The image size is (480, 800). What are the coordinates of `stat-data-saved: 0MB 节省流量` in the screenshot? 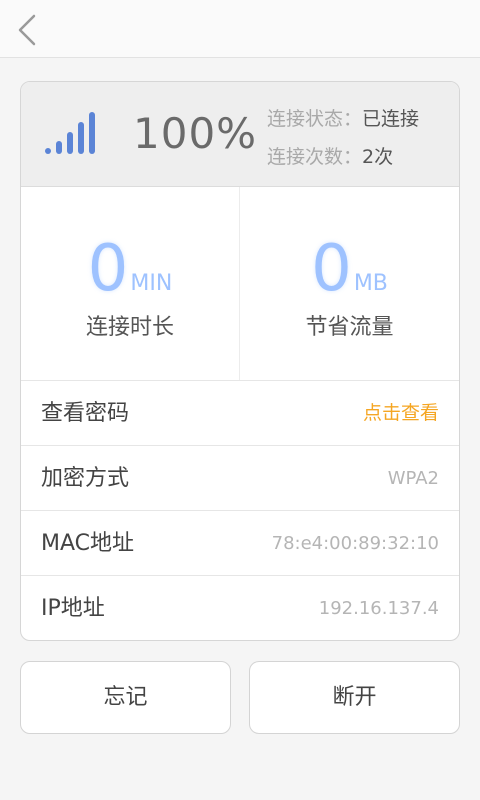 It's located at (349, 283).